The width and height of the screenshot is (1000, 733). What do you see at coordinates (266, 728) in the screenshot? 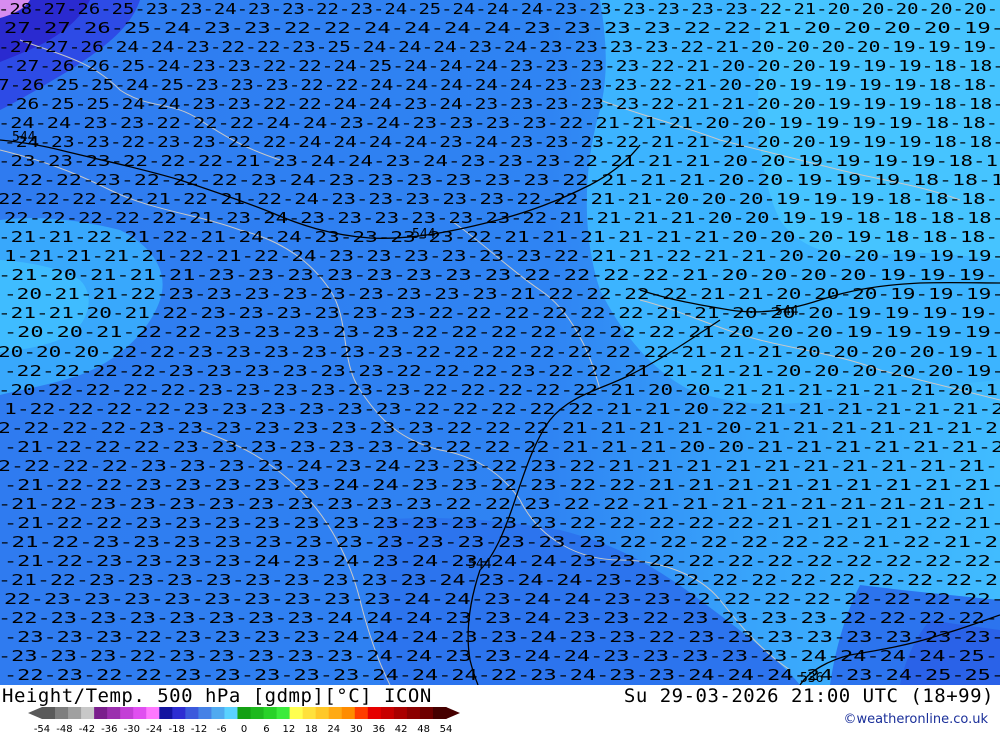
I see `legend-tick-label: 6` at bounding box center [266, 728].